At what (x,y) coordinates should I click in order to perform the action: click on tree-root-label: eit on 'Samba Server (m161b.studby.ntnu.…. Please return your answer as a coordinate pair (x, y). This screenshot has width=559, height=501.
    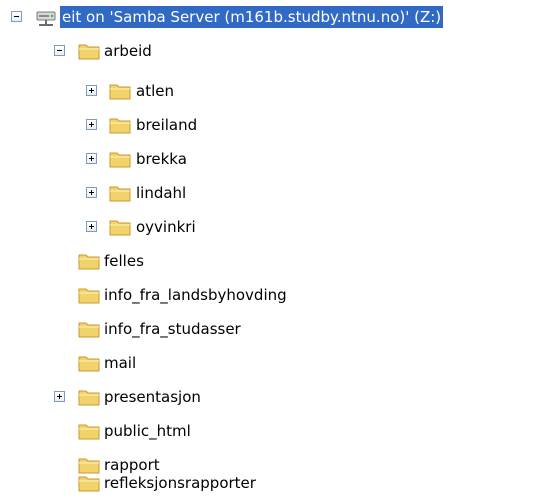
    Looking at the image, I should click on (252, 17).